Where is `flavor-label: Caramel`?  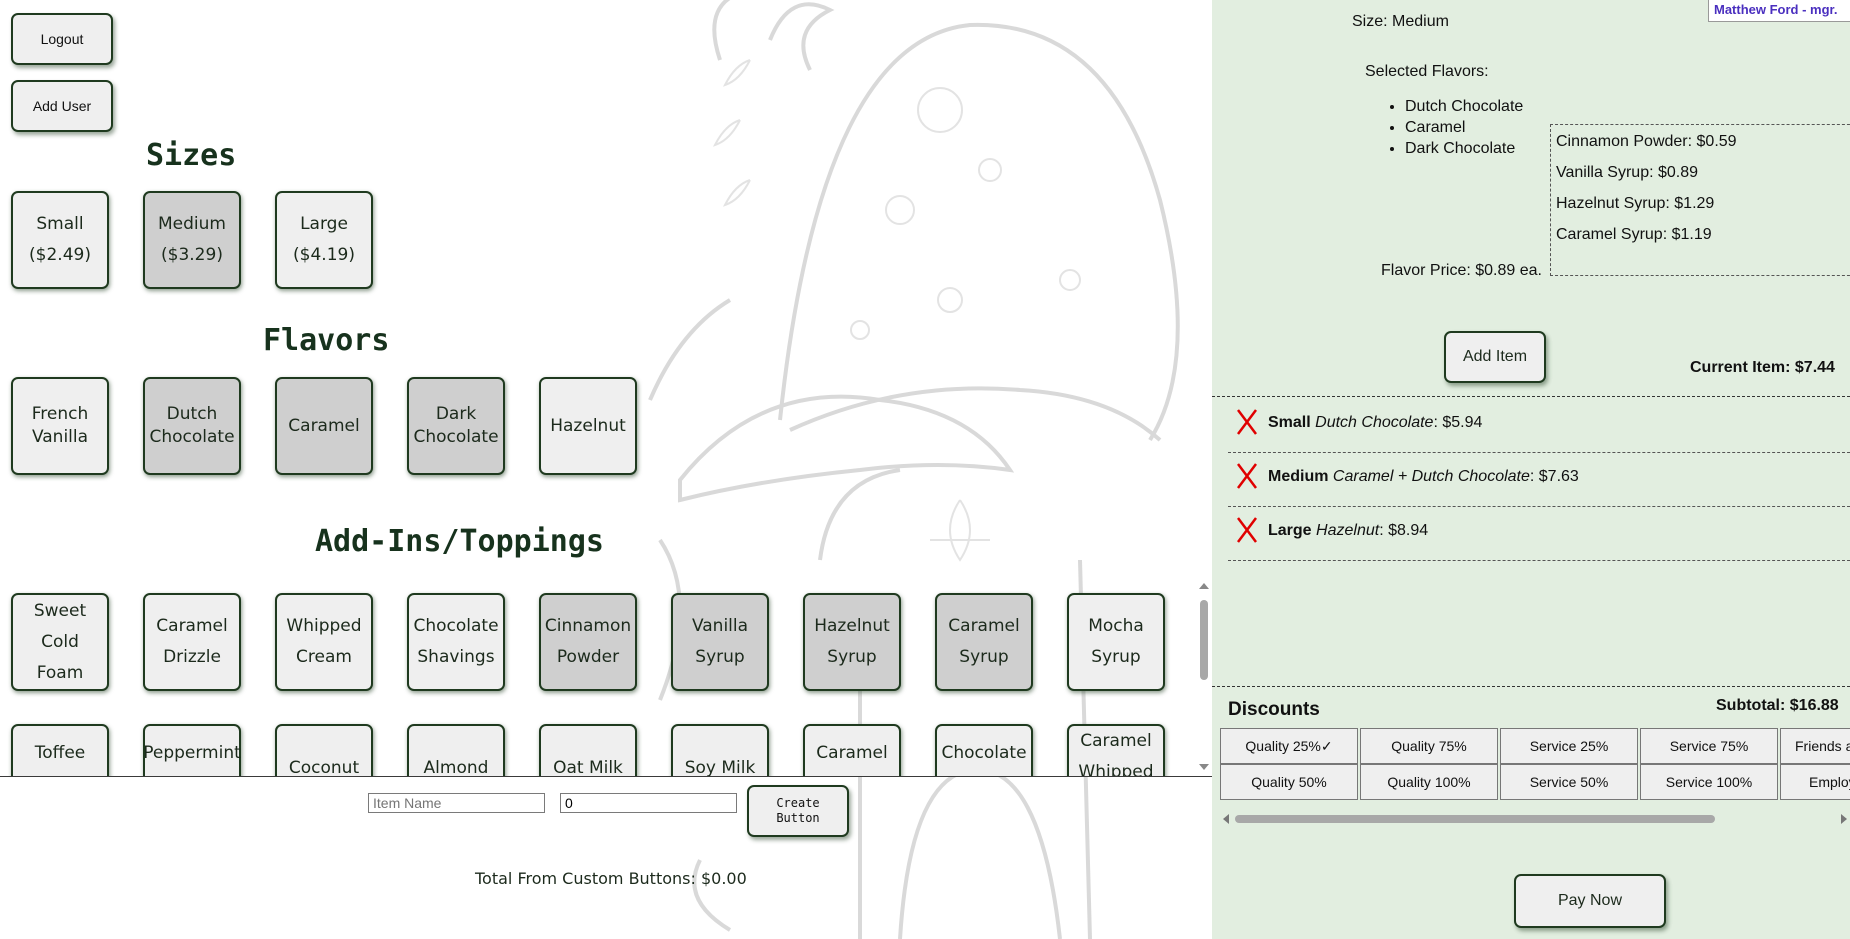 flavor-label: Caramel is located at coordinates (324, 425).